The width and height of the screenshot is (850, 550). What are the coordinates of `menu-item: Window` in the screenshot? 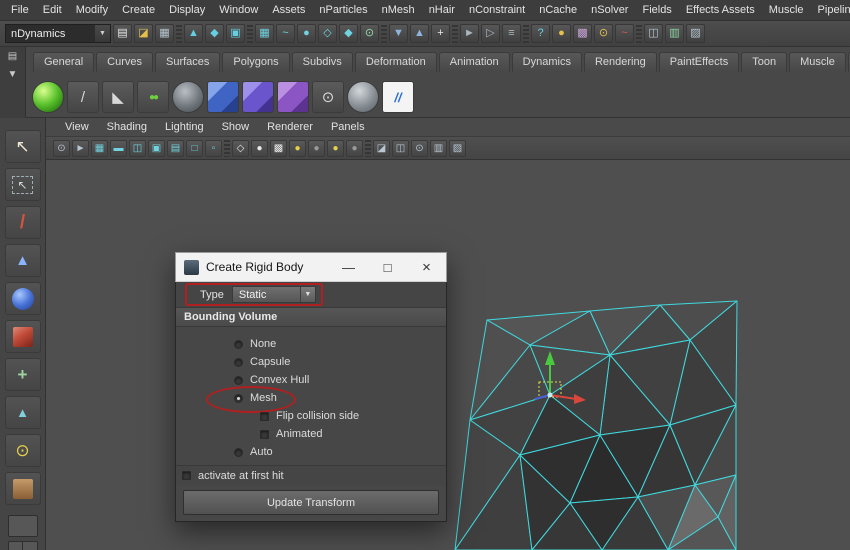 It's located at (238, 10).